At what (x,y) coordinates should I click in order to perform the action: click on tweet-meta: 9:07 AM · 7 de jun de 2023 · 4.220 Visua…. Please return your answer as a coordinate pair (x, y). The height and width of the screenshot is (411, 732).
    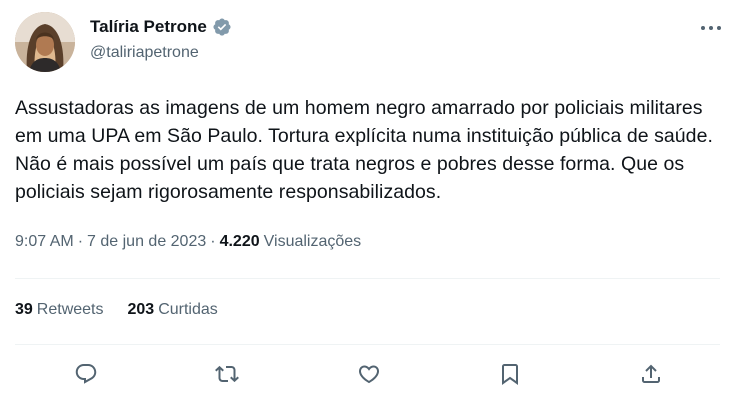
    Looking at the image, I should click on (188, 242).